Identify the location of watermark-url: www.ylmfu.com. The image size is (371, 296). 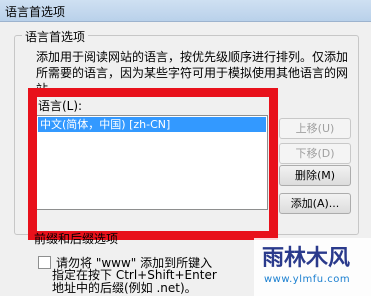
(307, 279).